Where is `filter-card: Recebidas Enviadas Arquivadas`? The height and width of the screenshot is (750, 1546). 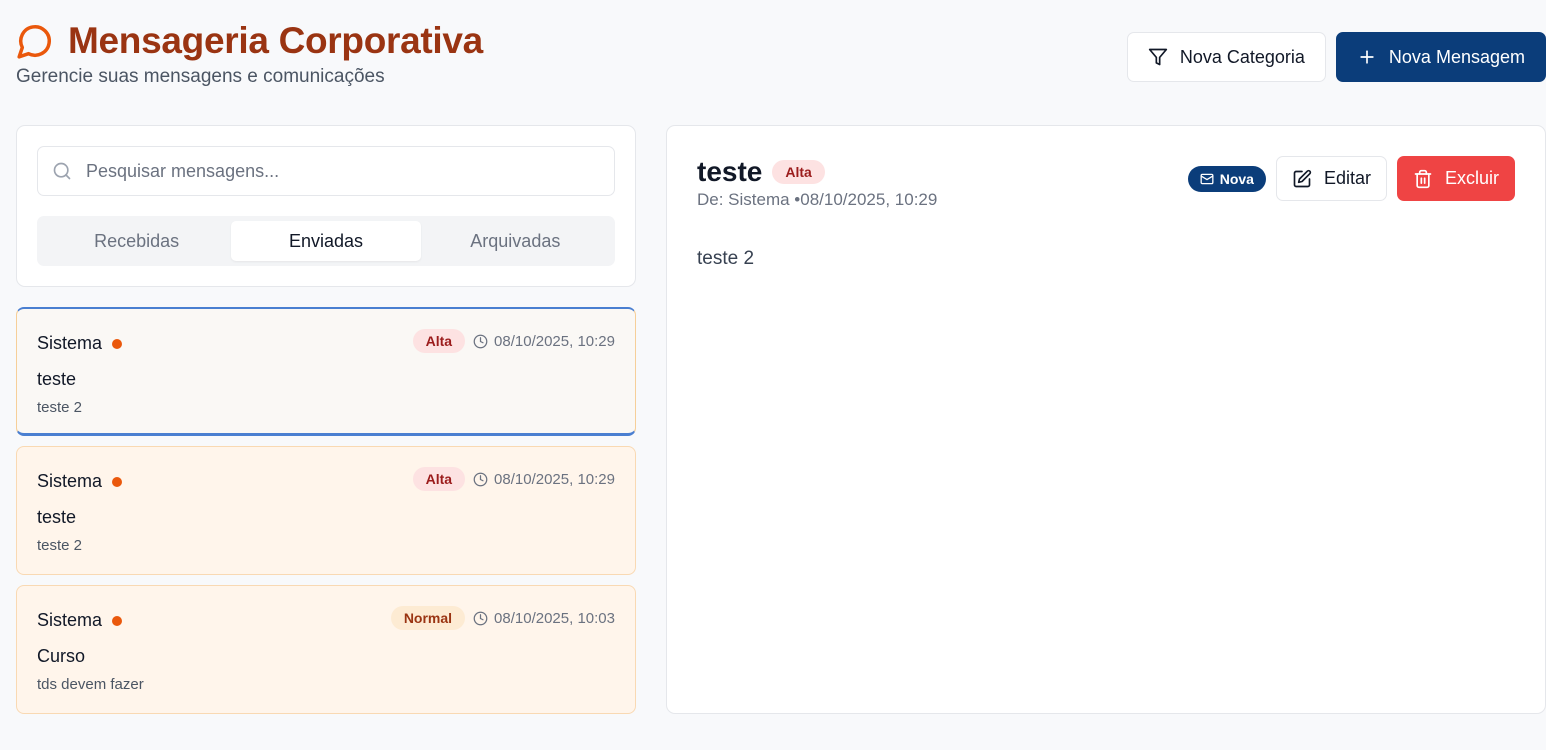
filter-card: Recebidas Enviadas Arquivadas is located at coordinates (326, 206).